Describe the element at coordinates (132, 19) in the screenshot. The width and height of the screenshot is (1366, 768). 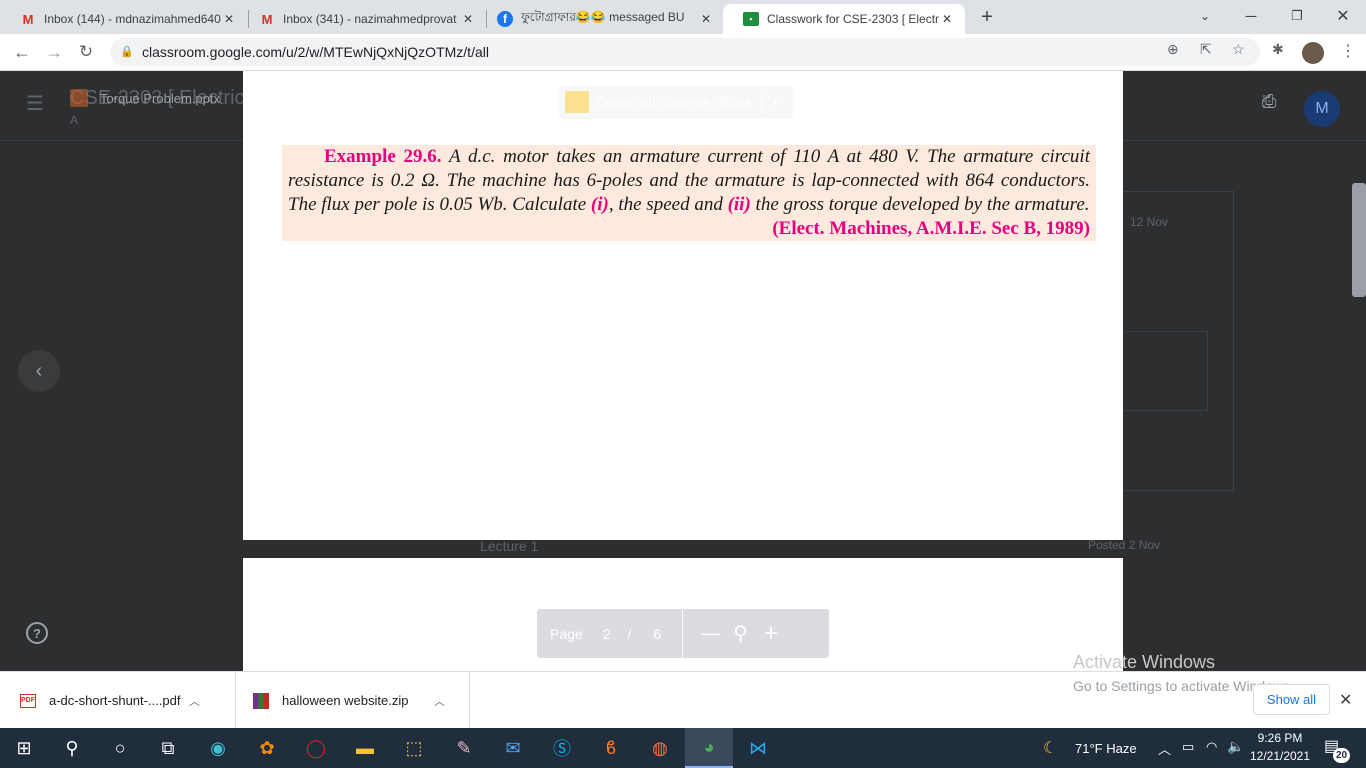
I see `tab-title: Inbox (144) - mdnazimahmed640` at that location.